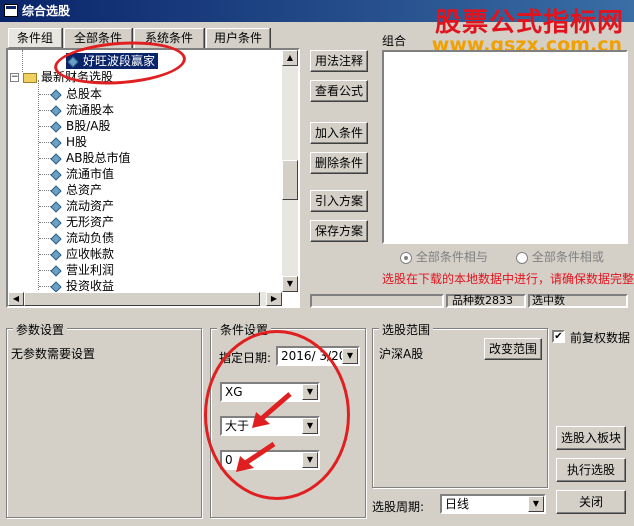 This screenshot has height=526, width=634. What do you see at coordinates (76, 94) in the screenshot?
I see `tree-item: 总股本` at bounding box center [76, 94].